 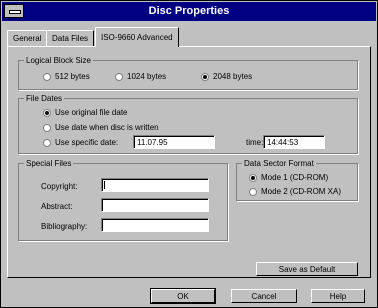 I want to click on title-bar: Disc Properties, so click(x=189, y=11).